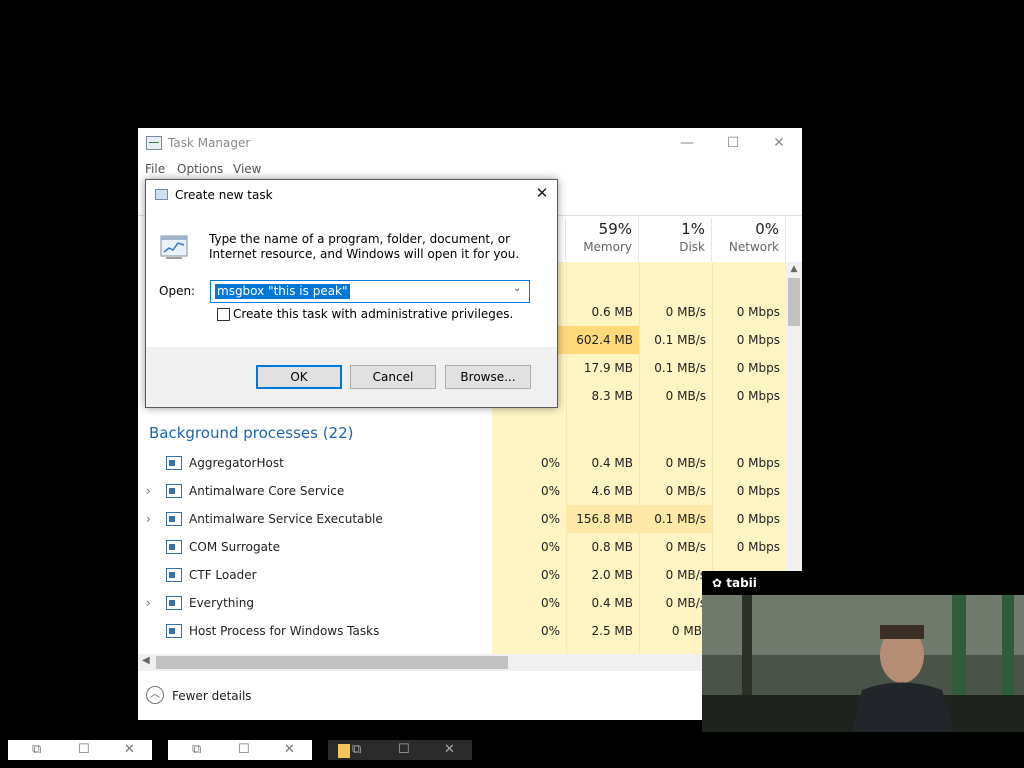 The image size is (1024, 768). Describe the element at coordinates (223, 314) in the screenshot. I see `admin-checkbox` at that location.